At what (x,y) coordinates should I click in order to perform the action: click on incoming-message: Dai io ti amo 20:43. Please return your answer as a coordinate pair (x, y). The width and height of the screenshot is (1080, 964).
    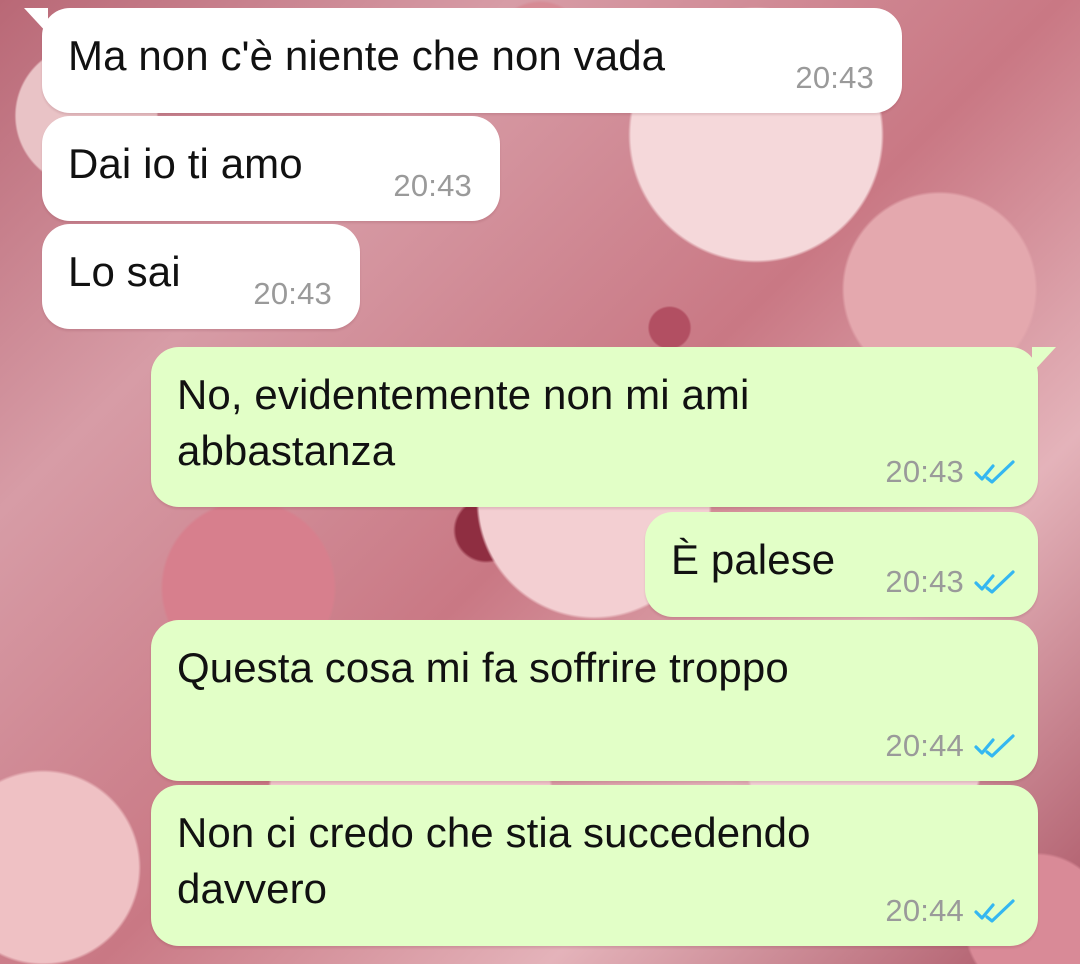
    Looking at the image, I should click on (271, 168).